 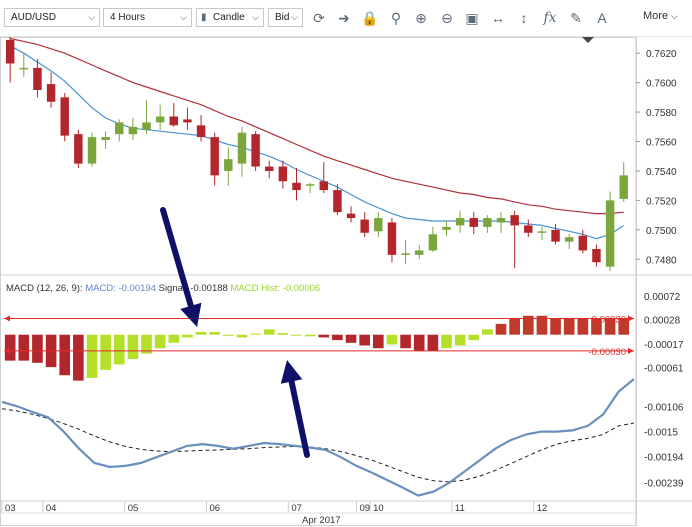 What do you see at coordinates (296, 508) in the screenshot?
I see `time-tick-label: 07` at bounding box center [296, 508].